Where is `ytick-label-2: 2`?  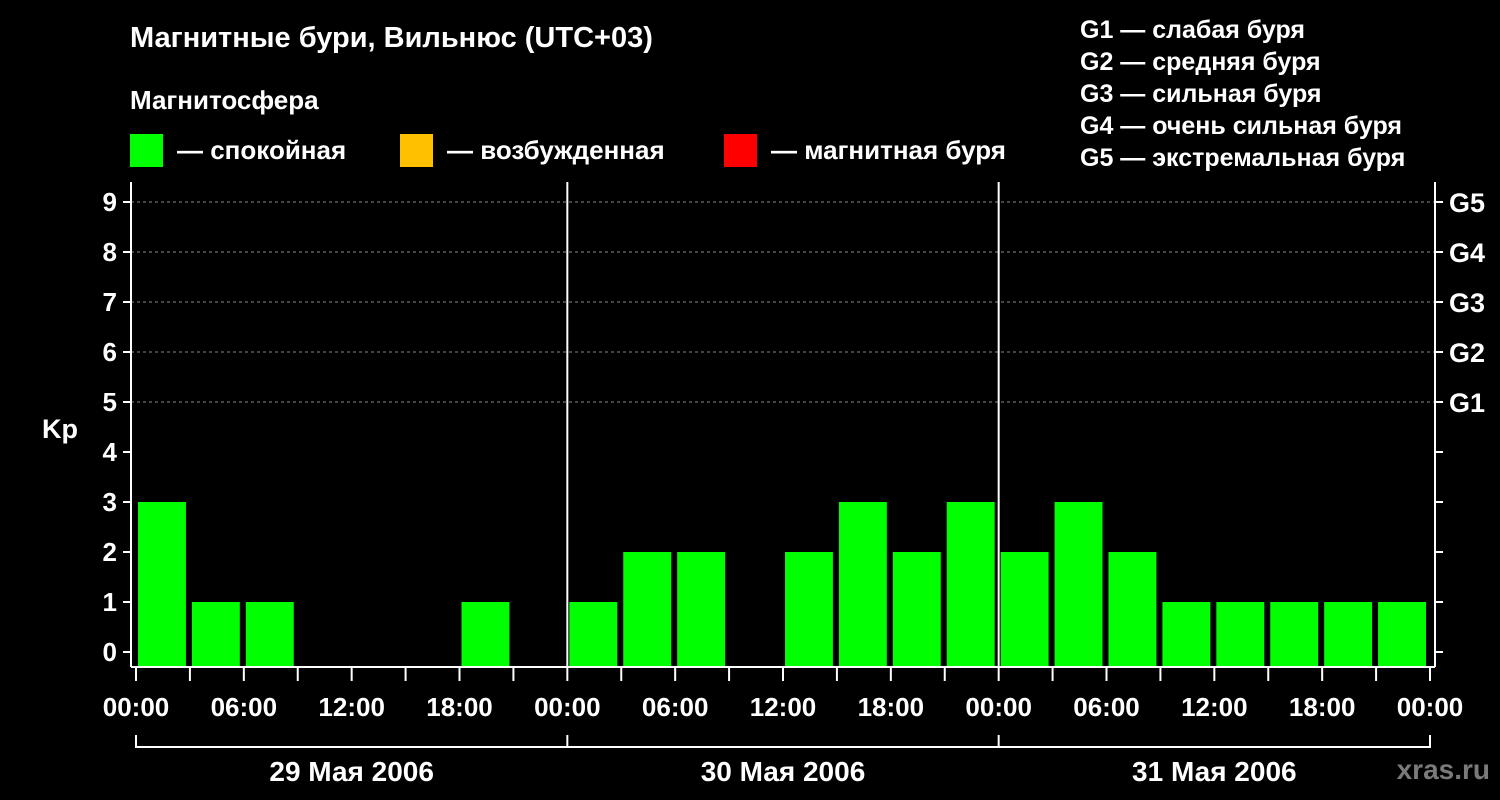 ytick-label-2: 2 is located at coordinates (110, 552).